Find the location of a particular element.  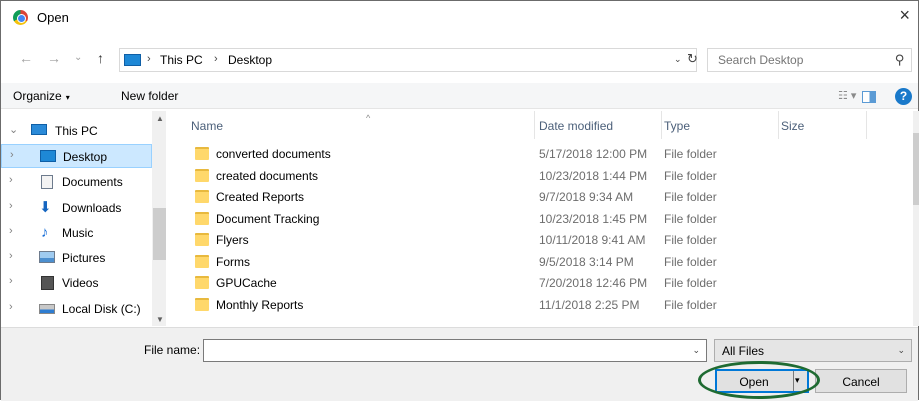

breadcrumb-desktop: Desktop is located at coordinates (250, 60).